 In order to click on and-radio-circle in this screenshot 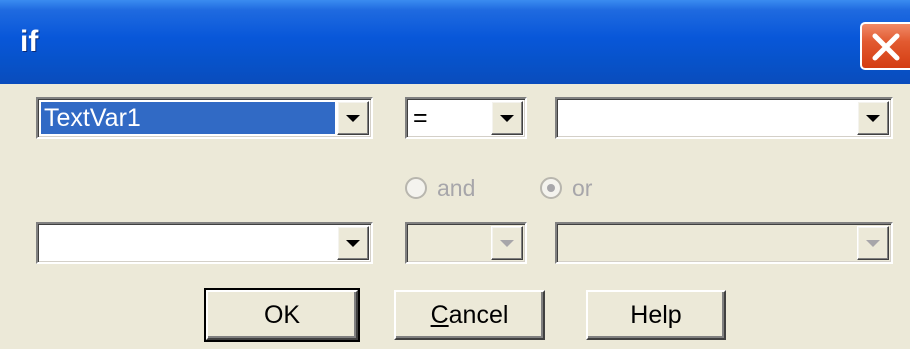, I will do `click(416, 188)`.